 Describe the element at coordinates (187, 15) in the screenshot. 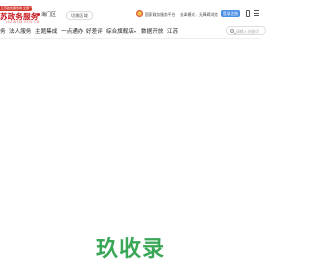

I see `elder-mode-link: 长辈模式` at that location.